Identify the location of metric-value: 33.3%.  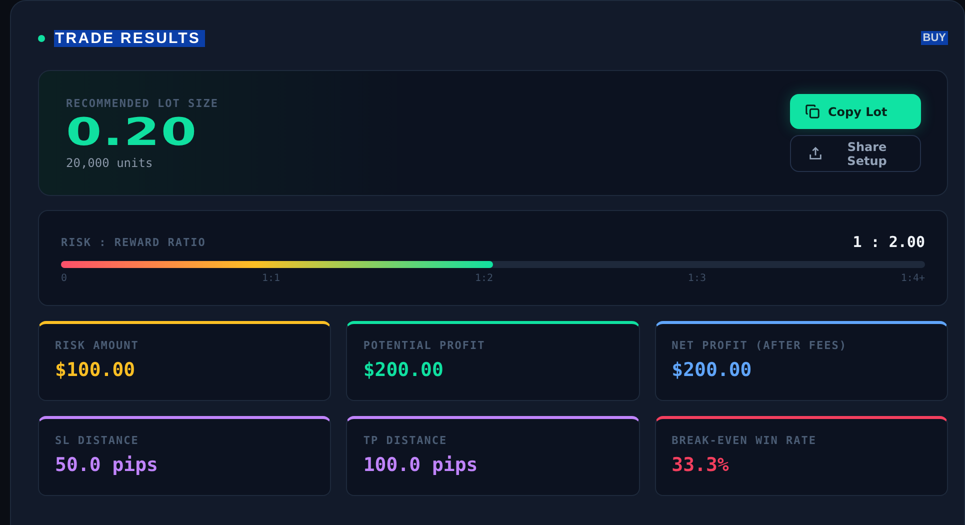
(701, 465).